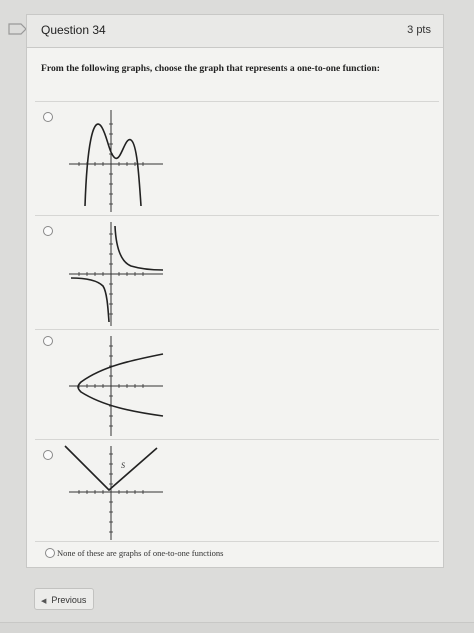 The width and height of the screenshot is (474, 633). I want to click on previous-button: ◀ Previous, so click(64, 599).